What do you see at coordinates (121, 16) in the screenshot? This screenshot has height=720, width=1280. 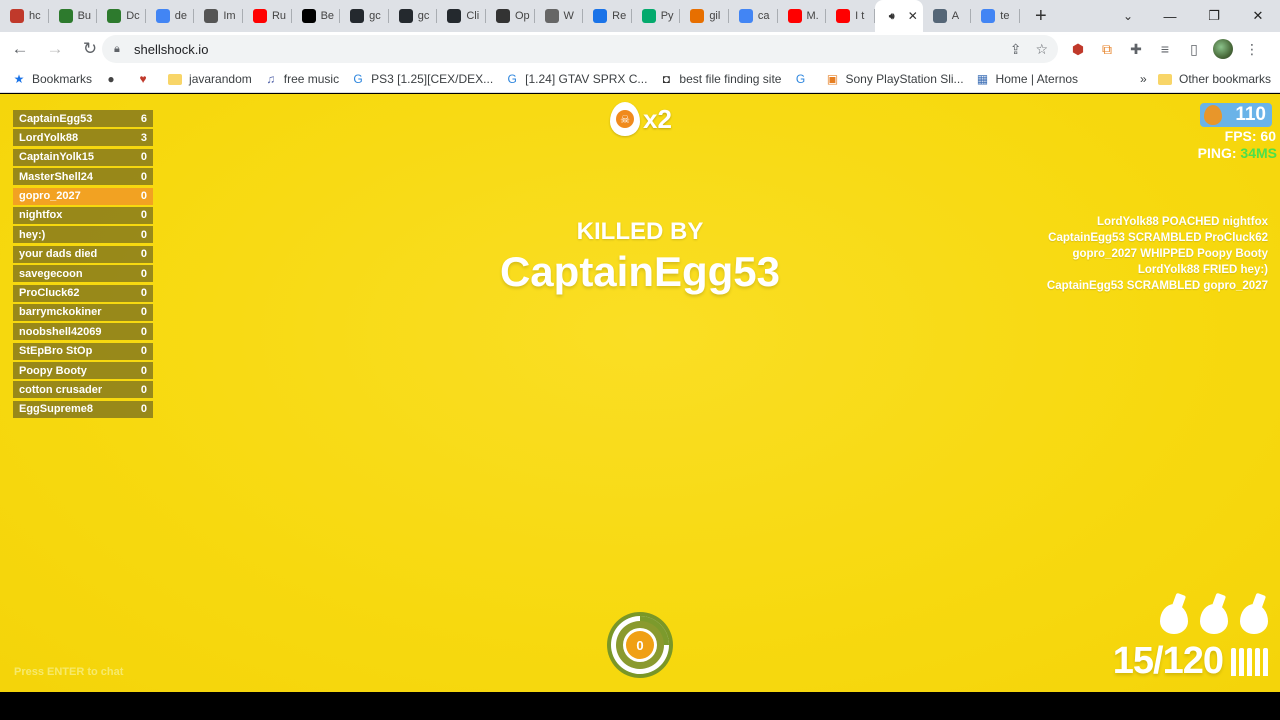 I see `browser-tab: Dc` at bounding box center [121, 16].